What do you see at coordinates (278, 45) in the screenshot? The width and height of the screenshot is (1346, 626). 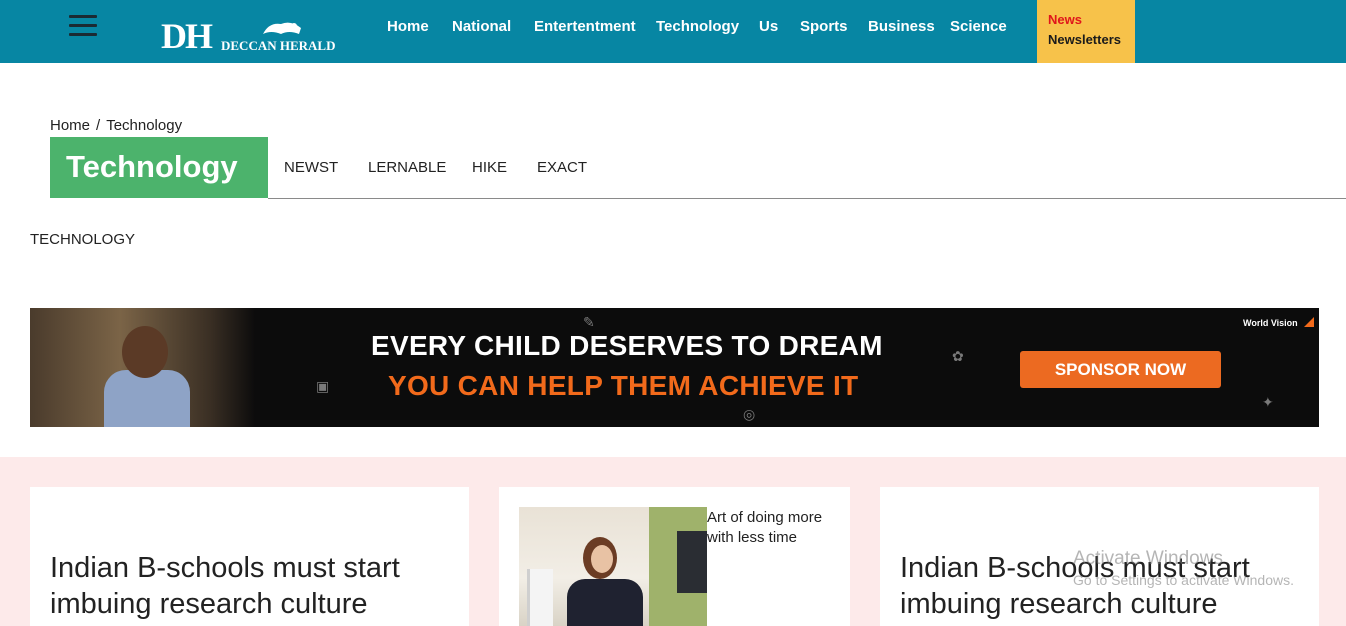 I see `logo-name: DECCAN HERALD` at bounding box center [278, 45].